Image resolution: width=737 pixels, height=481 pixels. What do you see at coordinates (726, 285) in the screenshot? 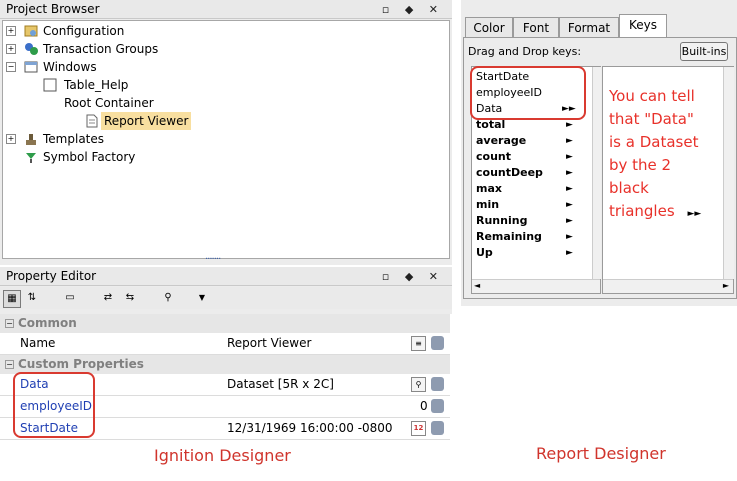
I see `scroll-right-icon: ►` at bounding box center [726, 285].